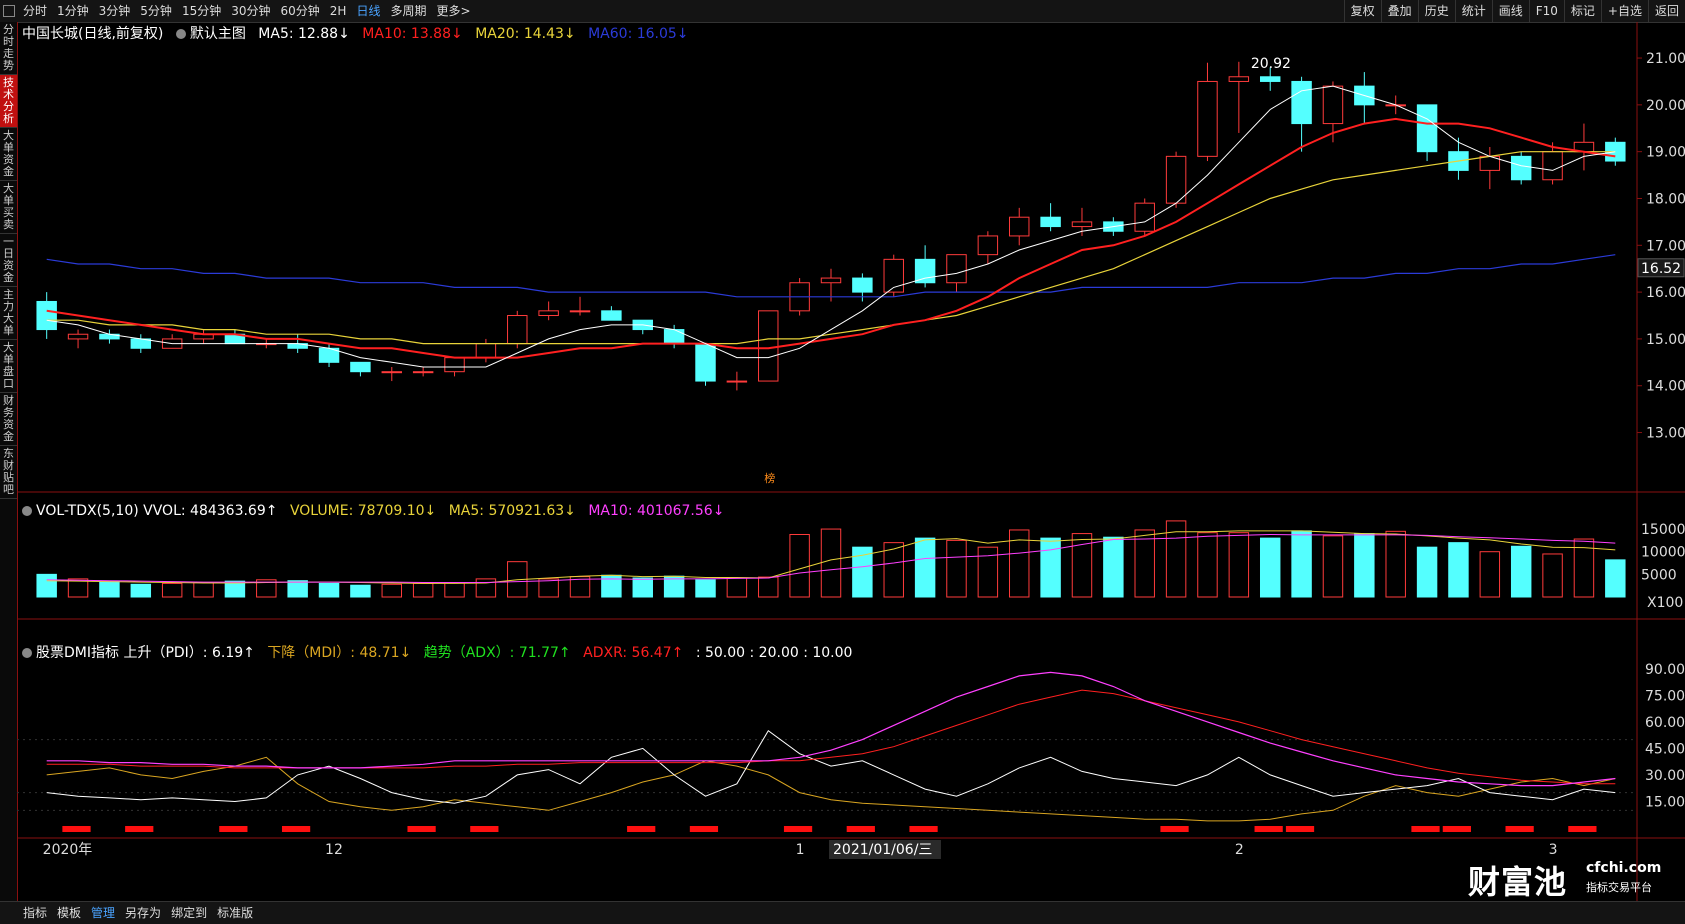 This screenshot has height=924, width=1685. What do you see at coordinates (27, 511) in the screenshot?
I see `vol-settings-icon` at bounding box center [27, 511].